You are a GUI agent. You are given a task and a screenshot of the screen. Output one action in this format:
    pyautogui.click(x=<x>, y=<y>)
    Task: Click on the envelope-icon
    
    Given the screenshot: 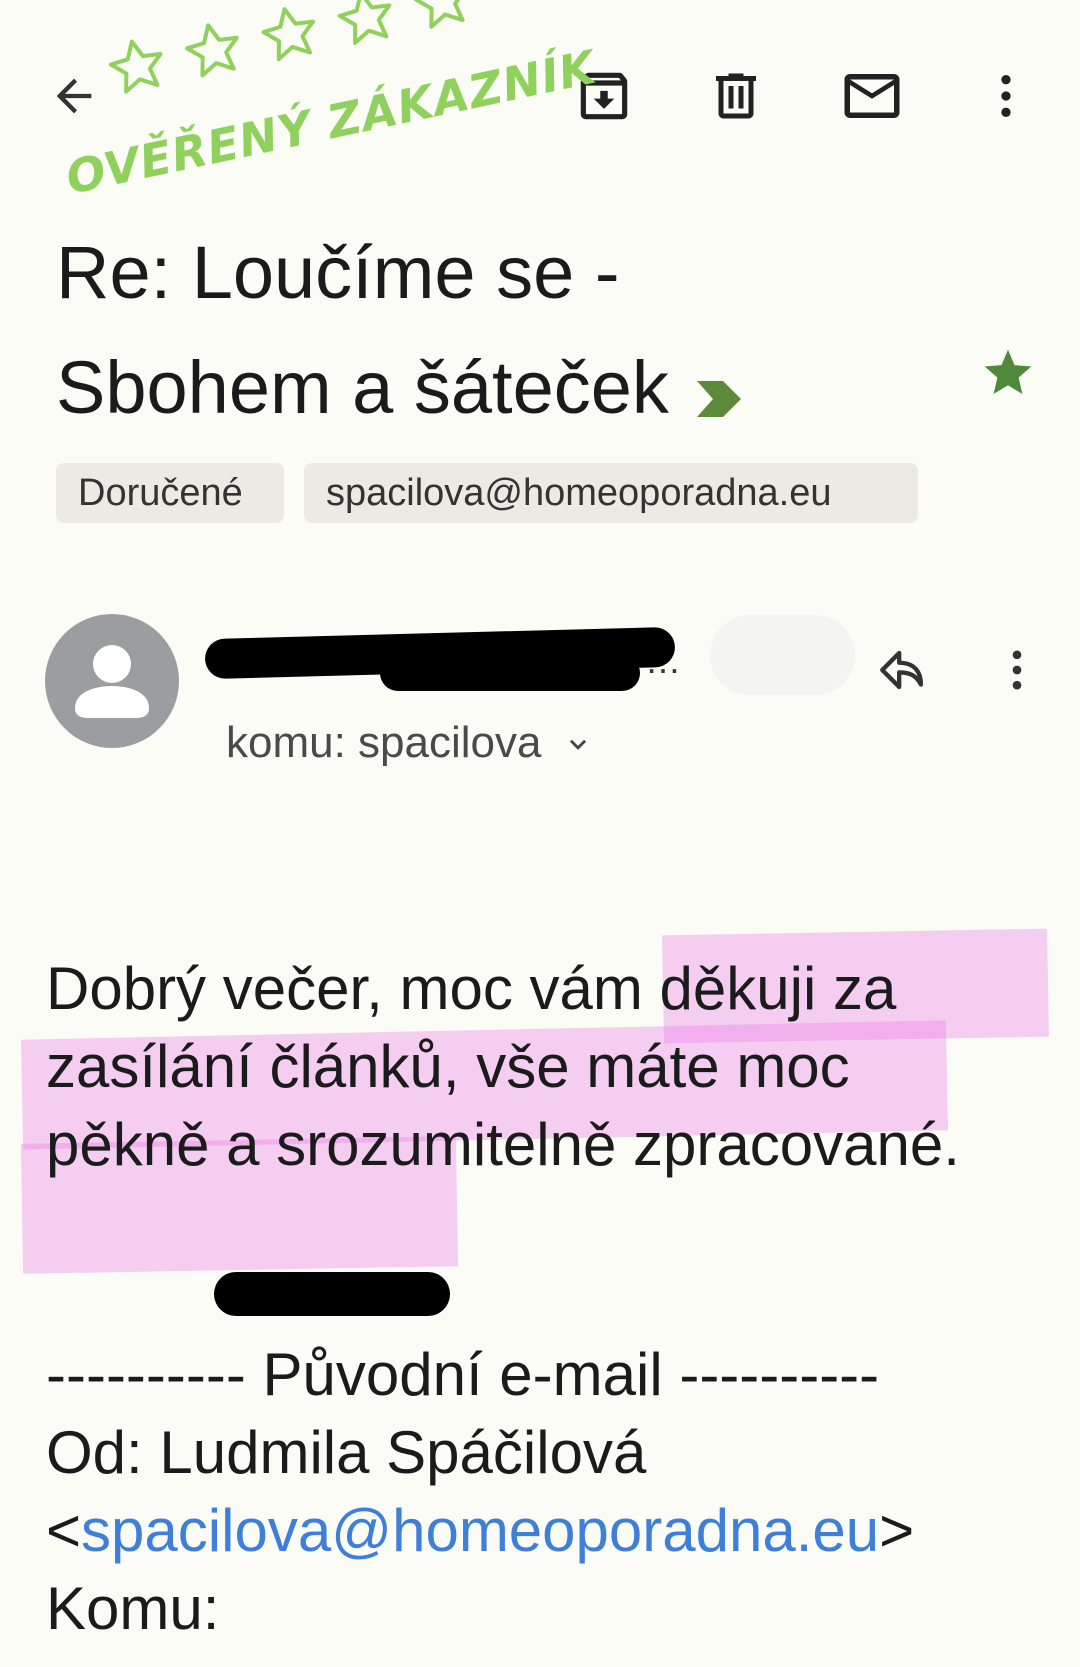 What is the action you would take?
    pyautogui.click(x=872, y=96)
    